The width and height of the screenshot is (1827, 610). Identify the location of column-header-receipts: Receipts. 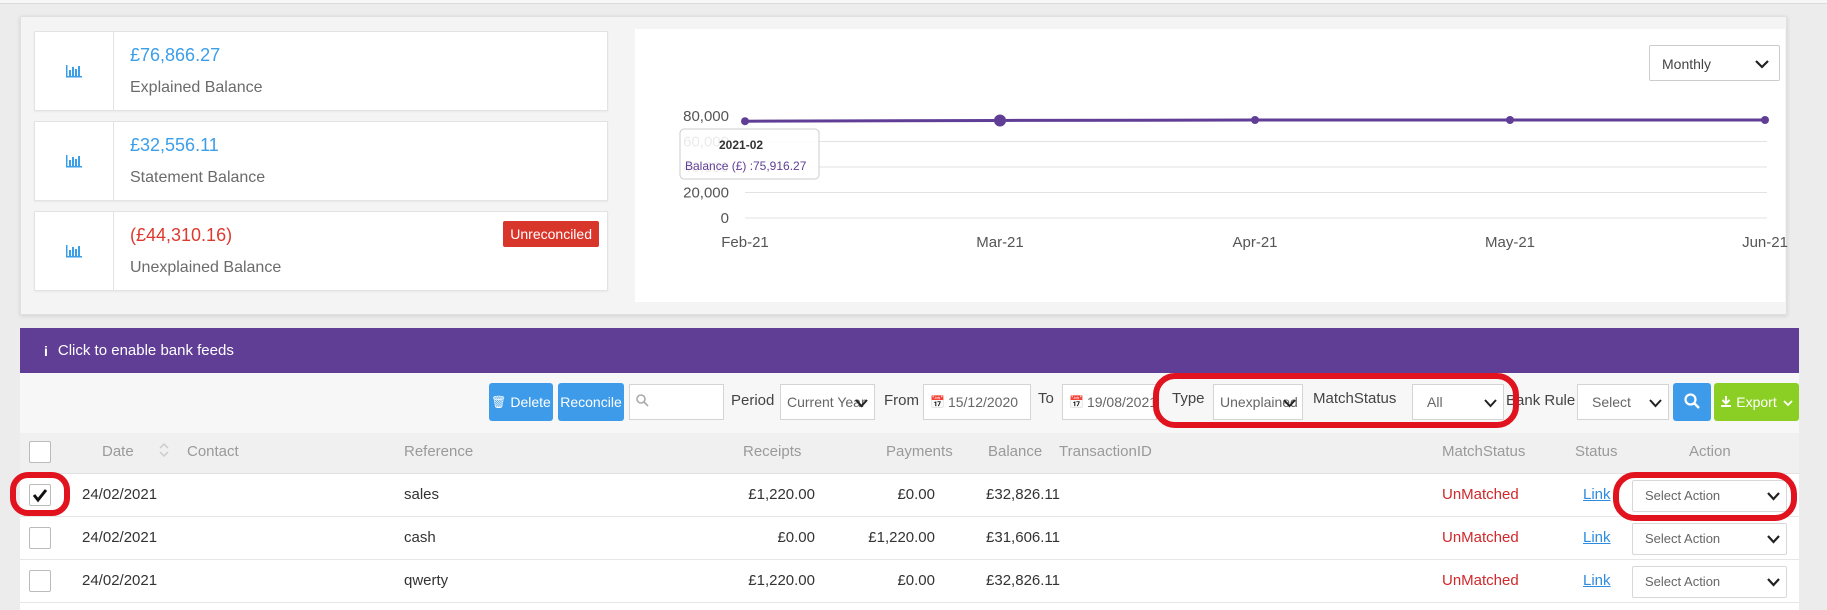
(772, 451).